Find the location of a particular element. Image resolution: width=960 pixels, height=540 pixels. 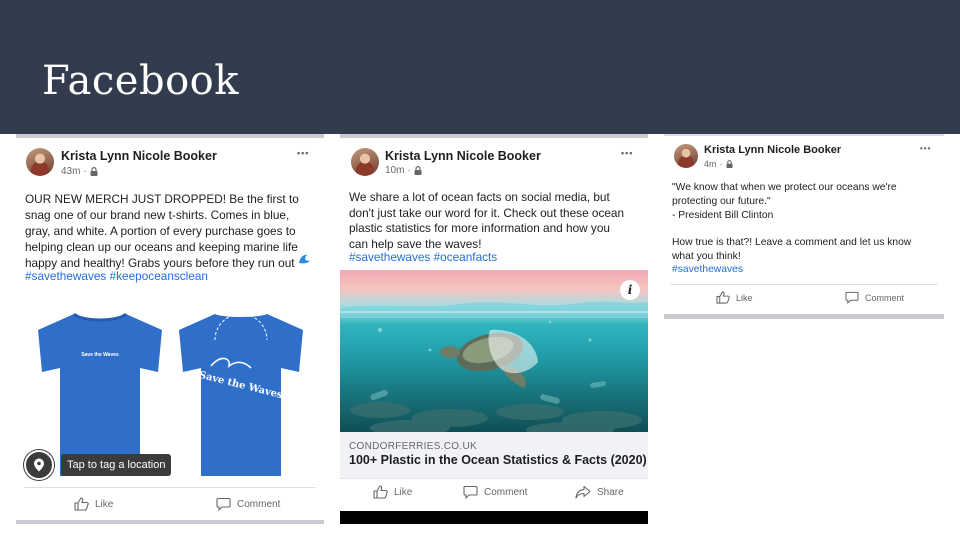

link-preview-image: i is located at coordinates (494, 351).